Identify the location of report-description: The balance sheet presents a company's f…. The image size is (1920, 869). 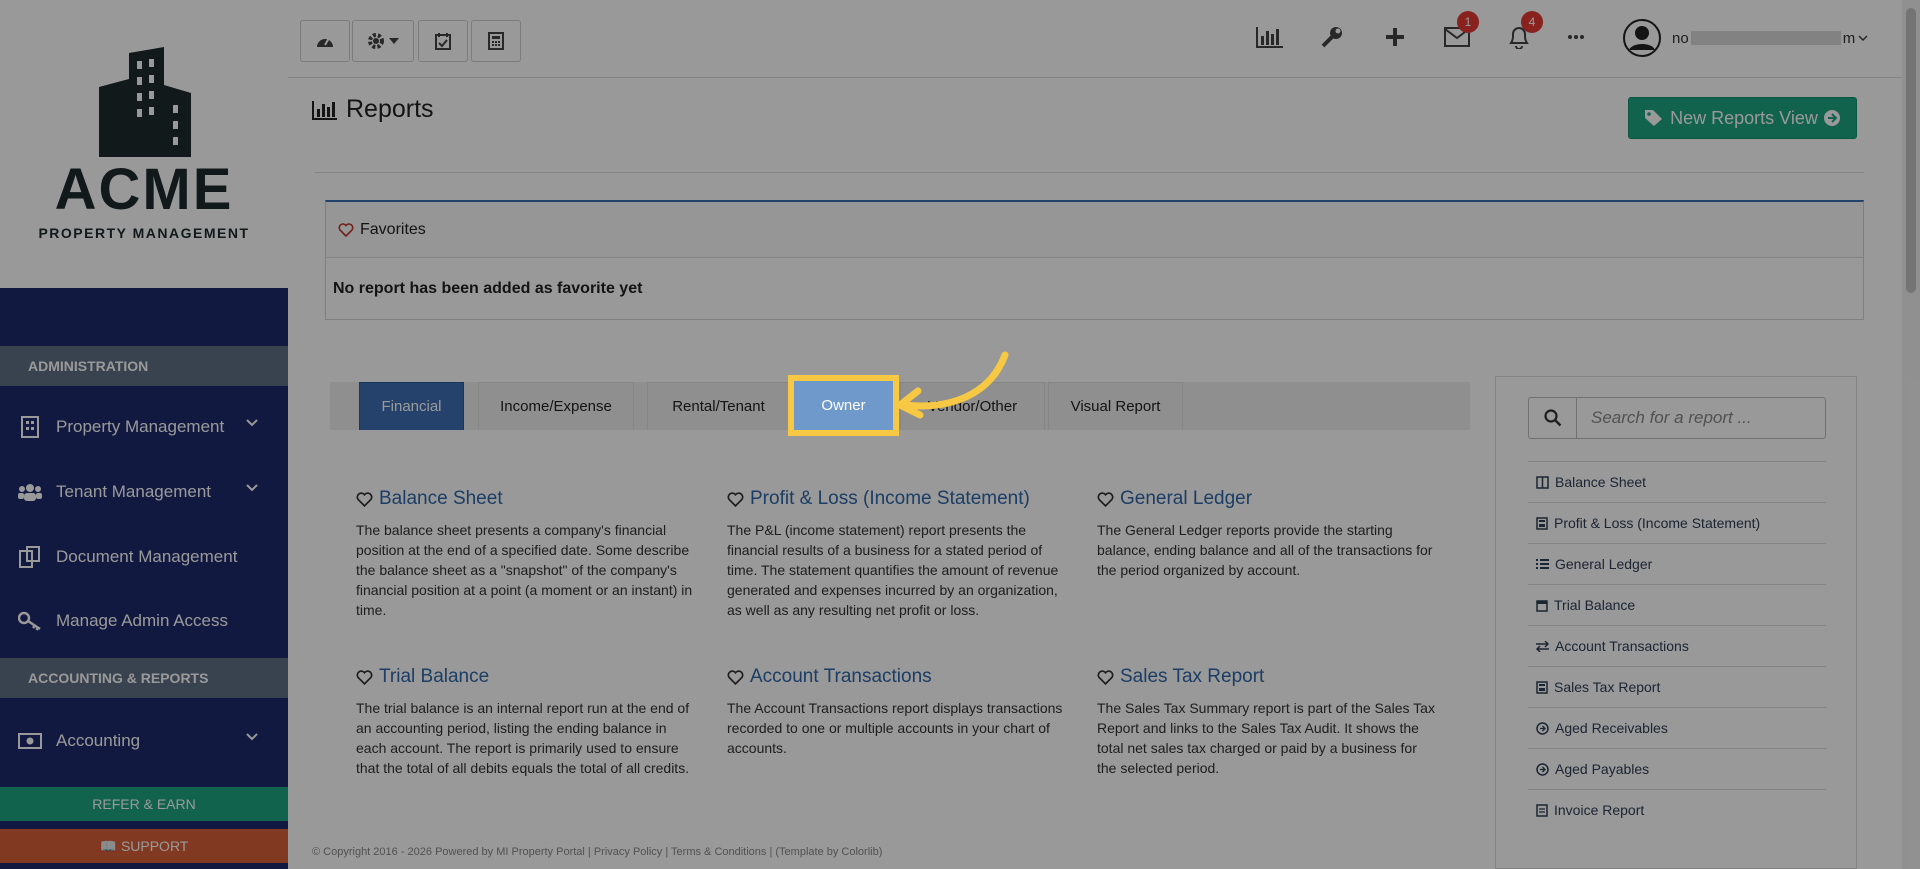
(524, 570).